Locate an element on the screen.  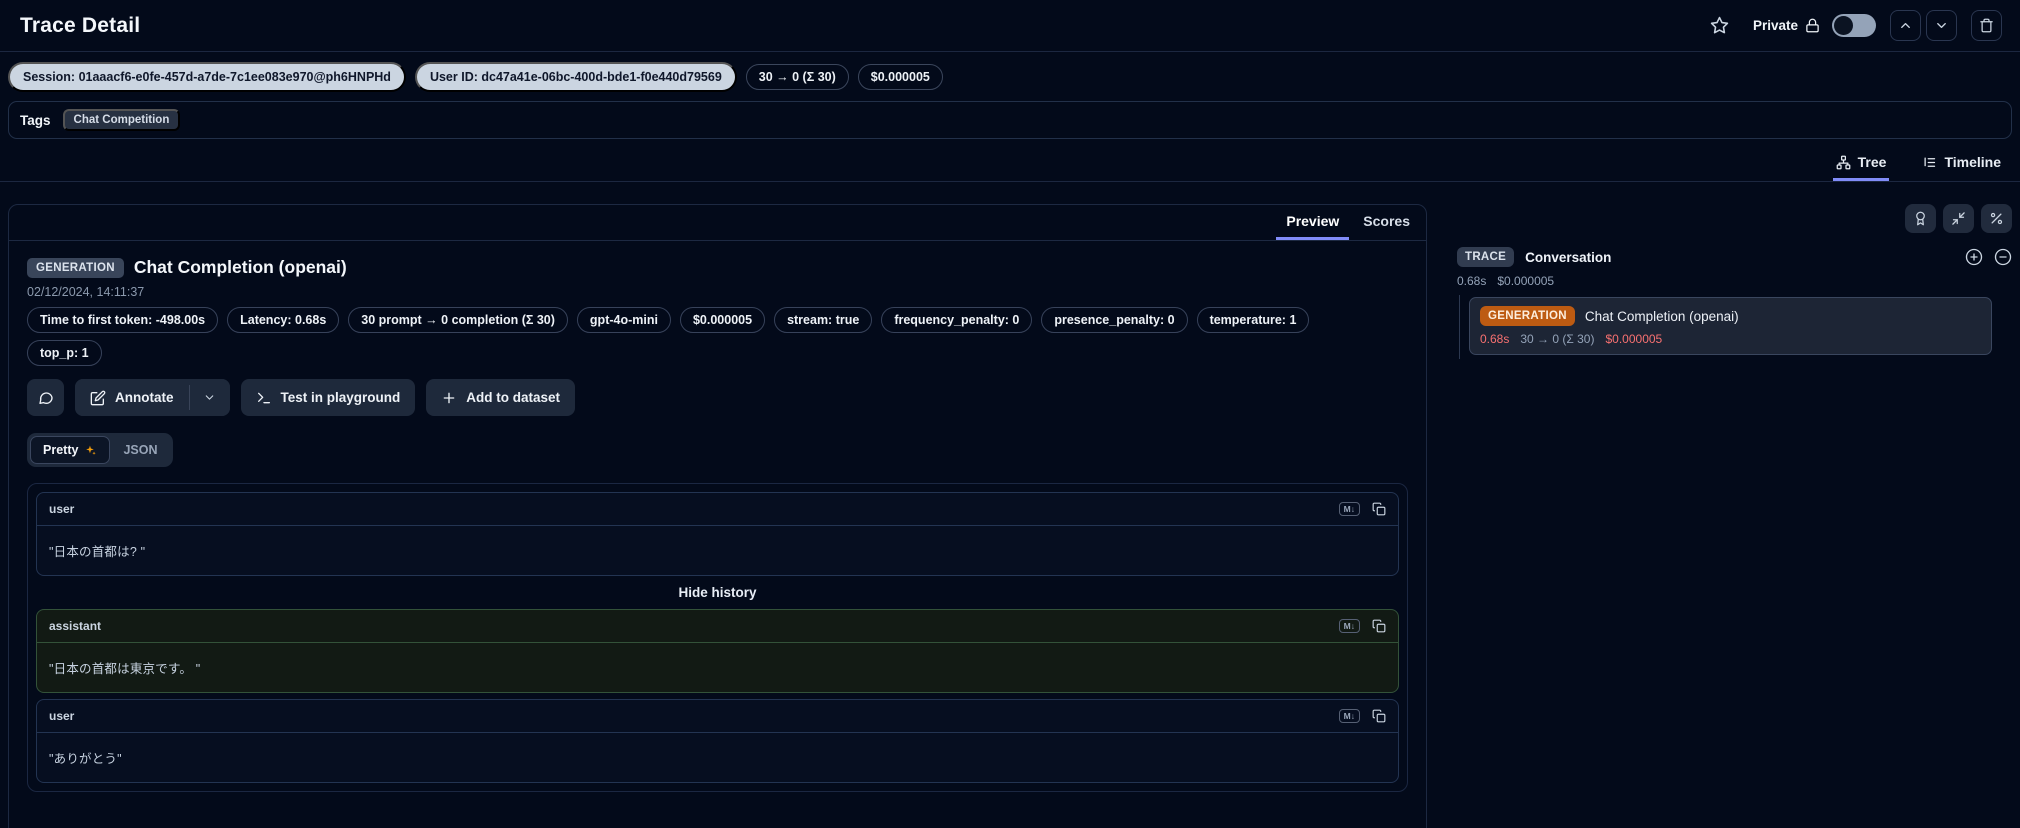
circle-plus-icon is located at coordinates (1974, 257).